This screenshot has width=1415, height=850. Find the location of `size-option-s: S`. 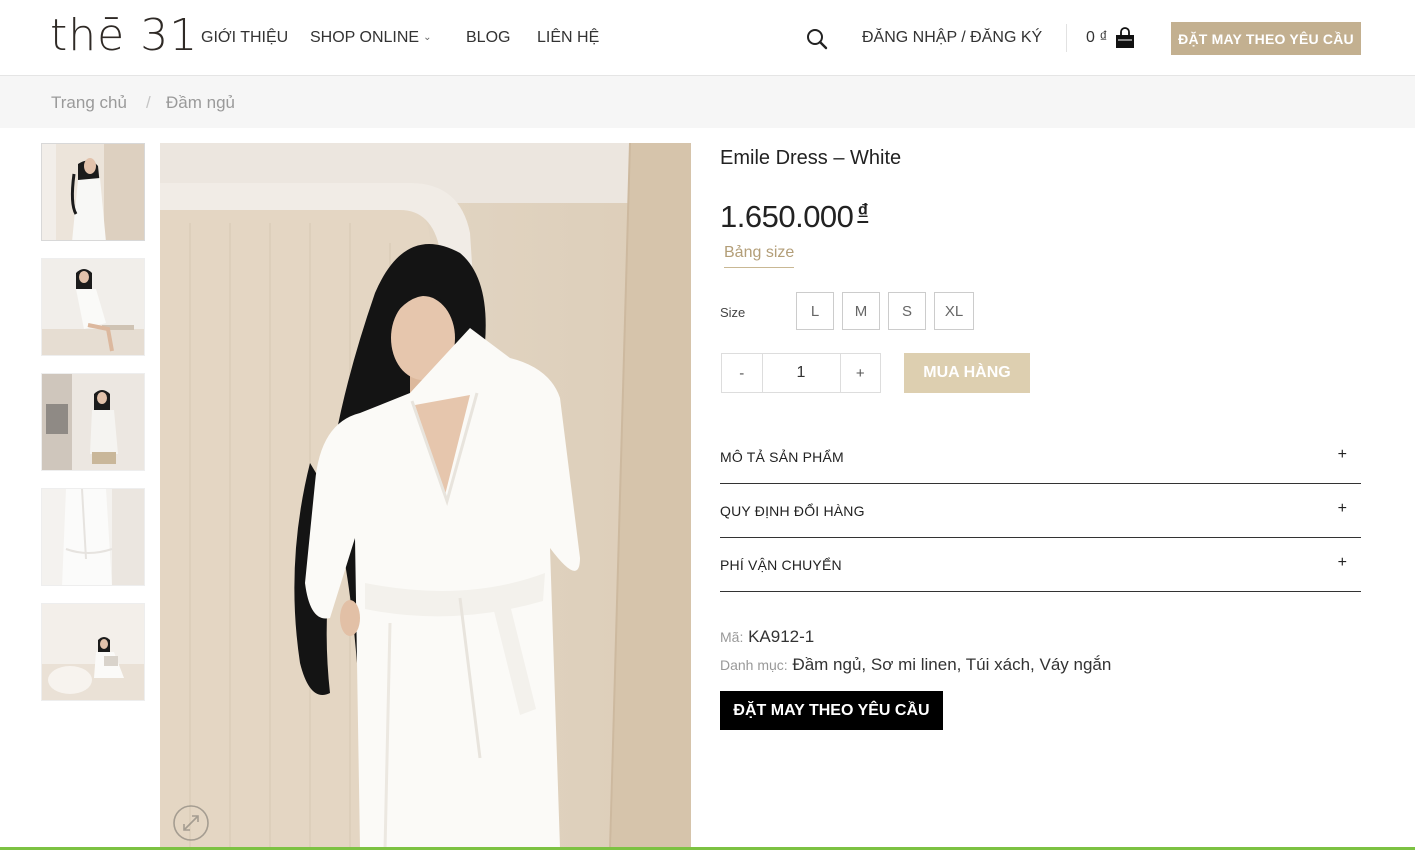

size-option-s: S is located at coordinates (907, 311).